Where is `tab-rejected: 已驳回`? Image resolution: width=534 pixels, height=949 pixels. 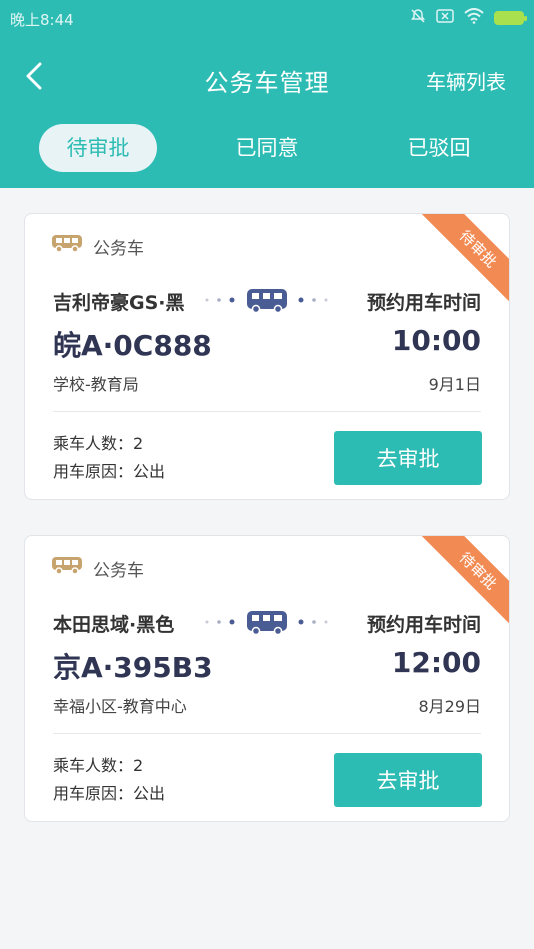
tab-rejected: 已驳回 is located at coordinates (439, 148).